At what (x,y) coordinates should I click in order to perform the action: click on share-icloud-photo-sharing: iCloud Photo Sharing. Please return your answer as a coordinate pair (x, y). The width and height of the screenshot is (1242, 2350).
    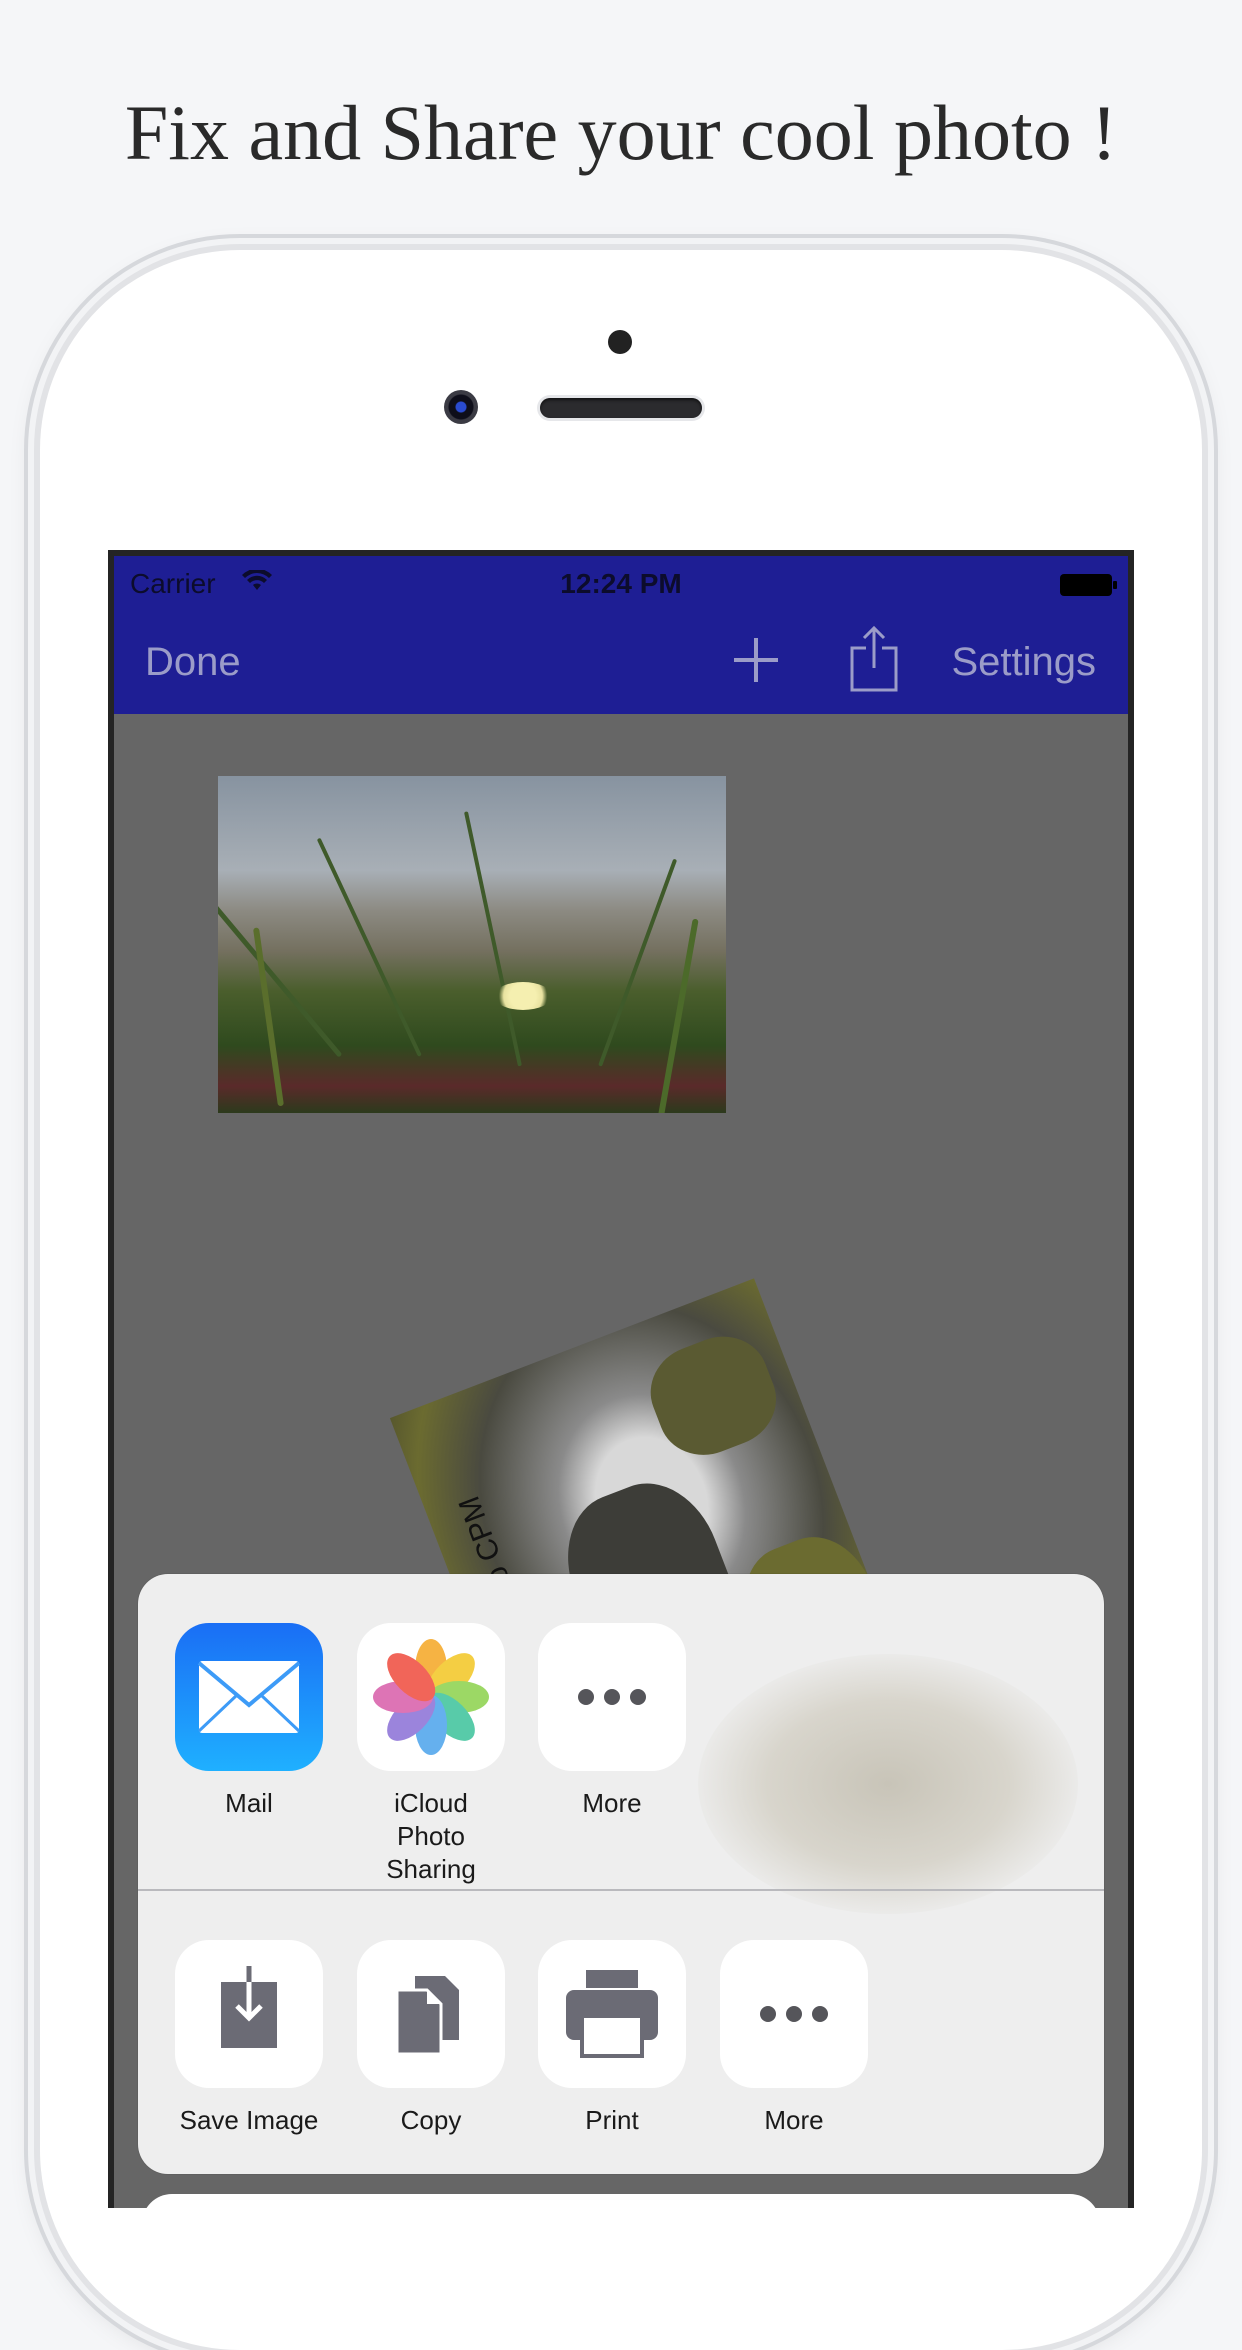
    Looking at the image, I should click on (431, 1754).